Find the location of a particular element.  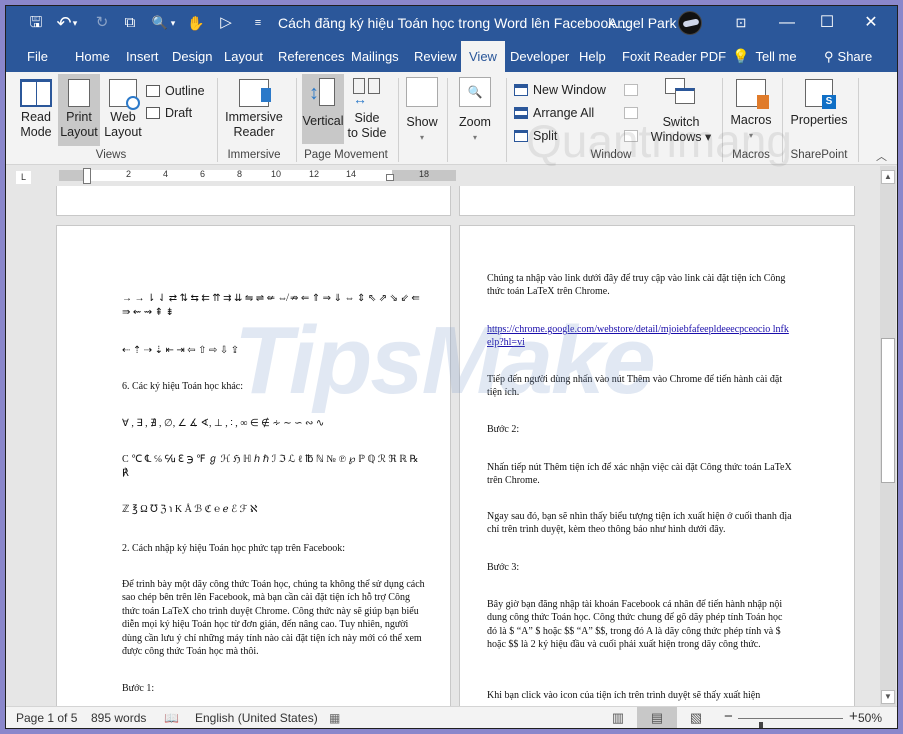

zoom-slider-thumb is located at coordinates (761, 725).